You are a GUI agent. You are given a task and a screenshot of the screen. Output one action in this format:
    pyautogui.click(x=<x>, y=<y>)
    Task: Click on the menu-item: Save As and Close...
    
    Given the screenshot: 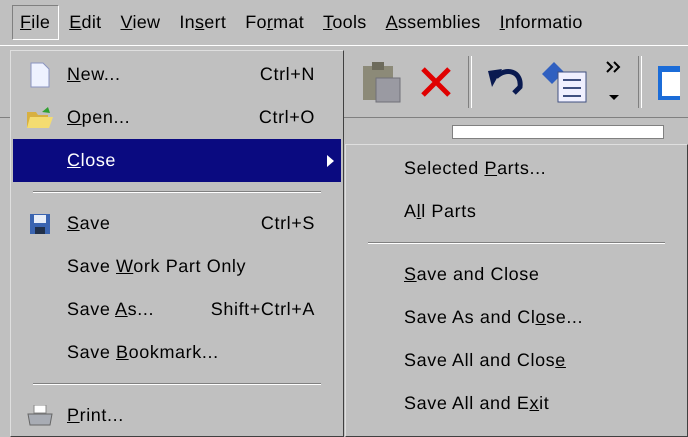 What is the action you would take?
    pyautogui.click(x=516, y=317)
    